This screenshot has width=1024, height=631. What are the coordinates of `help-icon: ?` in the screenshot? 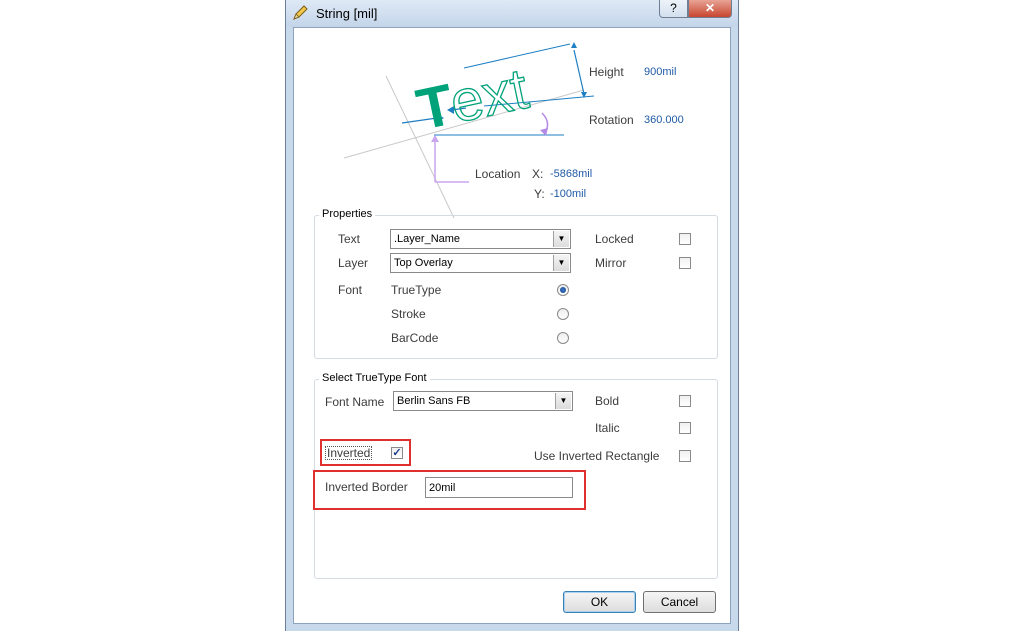 It's located at (673, 8).